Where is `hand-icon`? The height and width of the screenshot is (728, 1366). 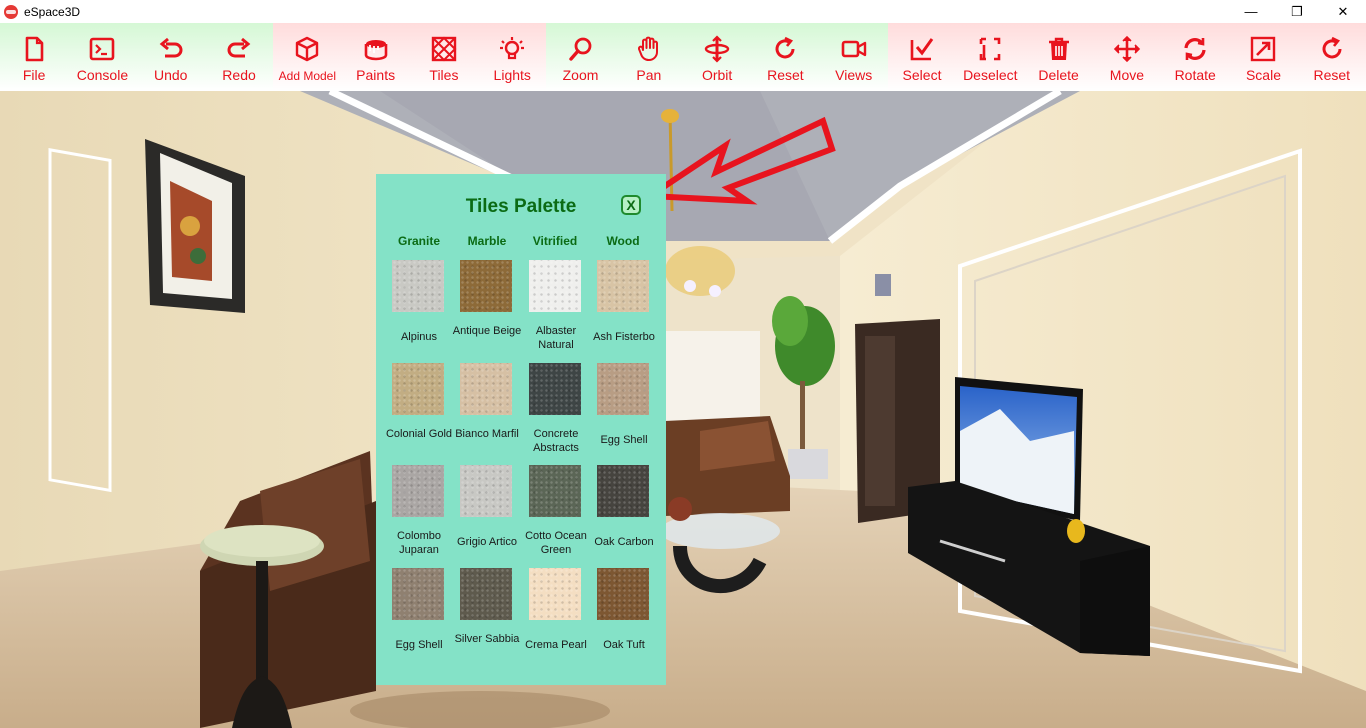
hand-icon is located at coordinates (647, 48).